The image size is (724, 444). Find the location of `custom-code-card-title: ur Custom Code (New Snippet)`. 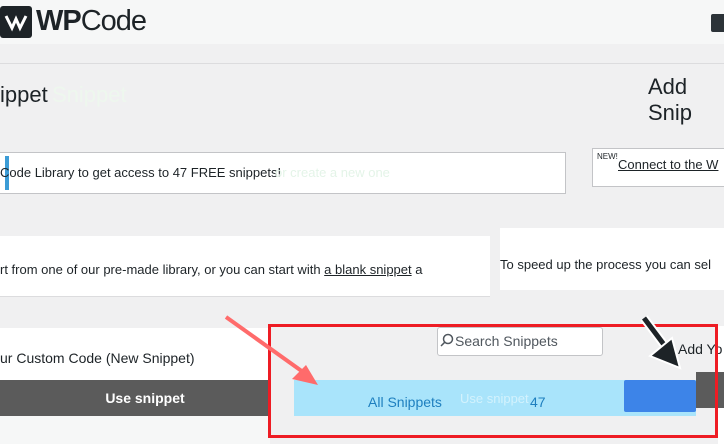

custom-code-card-title: ur Custom Code (New Snippet) is located at coordinates (97, 358).